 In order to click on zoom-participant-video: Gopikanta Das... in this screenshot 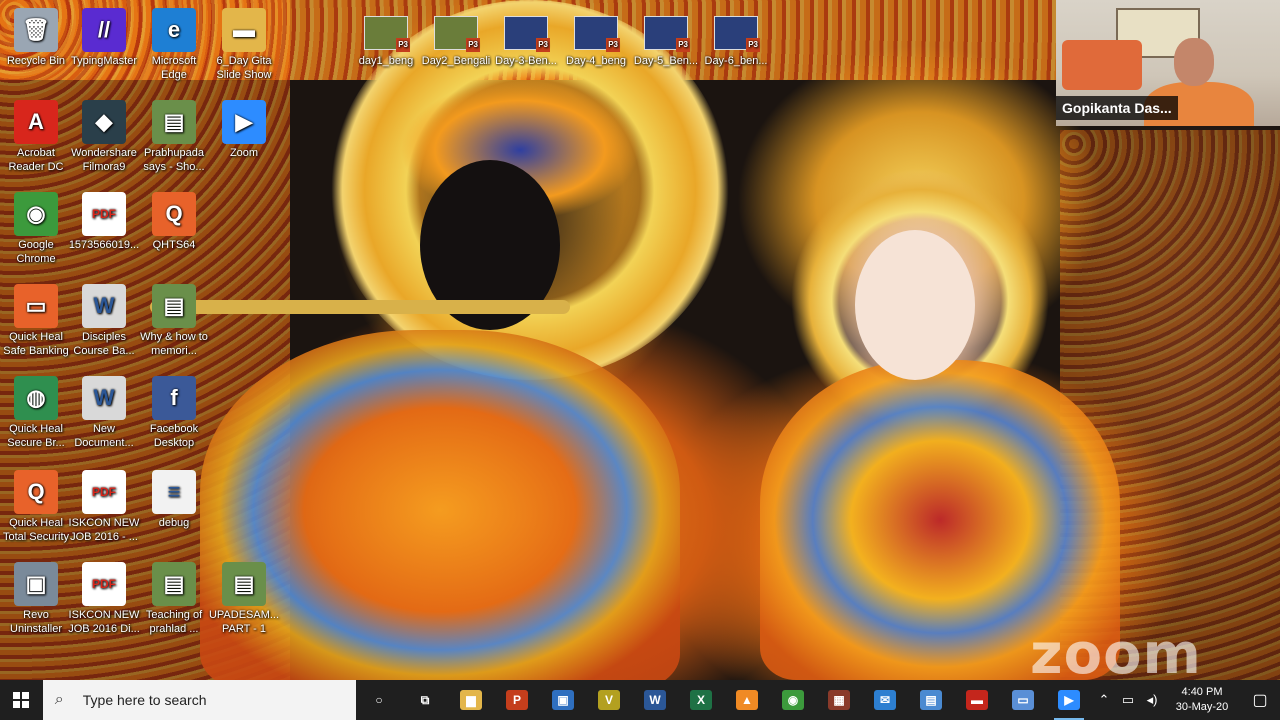, I will do `click(1168, 63)`.